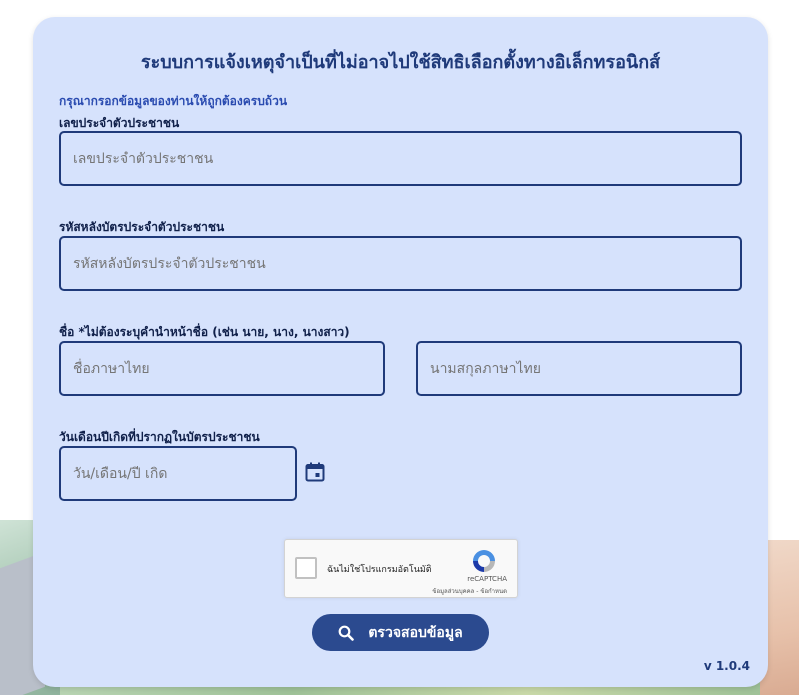 This screenshot has width=799, height=695. What do you see at coordinates (315, 472) in the screenshot?
I see `calendar-icon` at bounding box center [315, 472].